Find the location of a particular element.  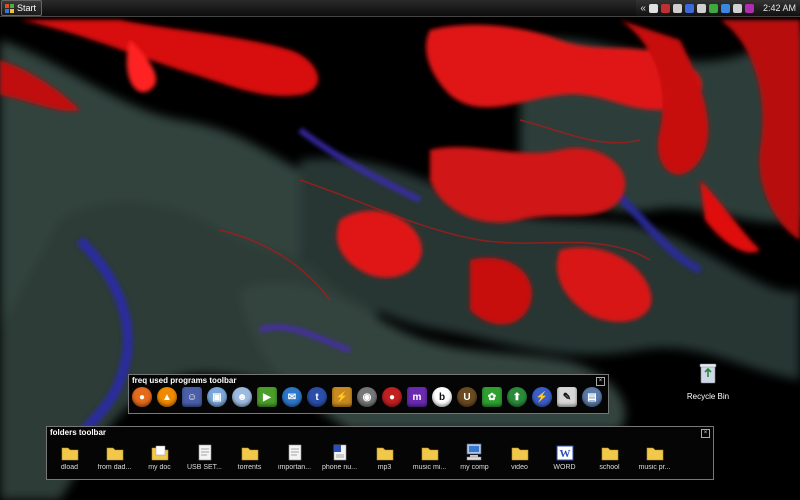

start-button: Start is located at coordinates (22, 8).